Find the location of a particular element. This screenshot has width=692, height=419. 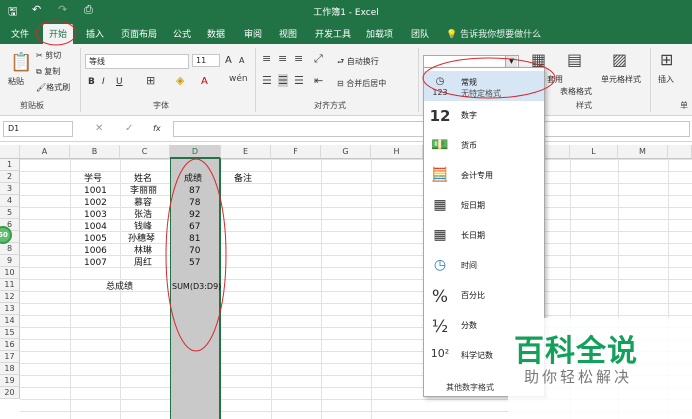

watermark-title: 百科全说 is located at coordinates (576, 351).